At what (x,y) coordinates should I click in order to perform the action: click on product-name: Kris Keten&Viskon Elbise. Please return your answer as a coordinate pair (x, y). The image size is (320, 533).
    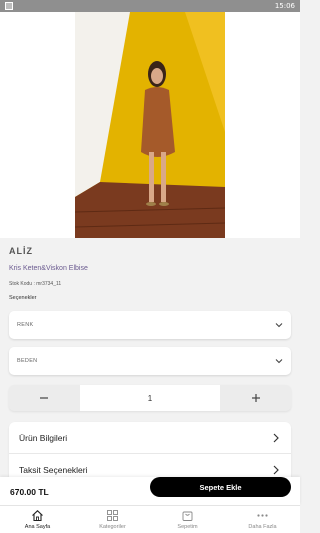
    Looking at the image, I should click on (48, 268).